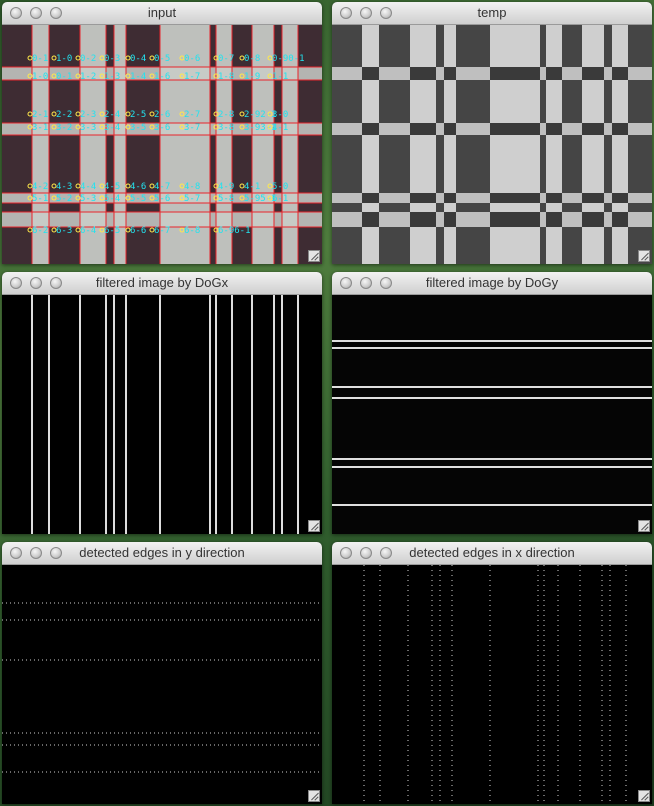 The image size is (654, 806). I want to click on intersection-label: 0-8, so click(252, 59).